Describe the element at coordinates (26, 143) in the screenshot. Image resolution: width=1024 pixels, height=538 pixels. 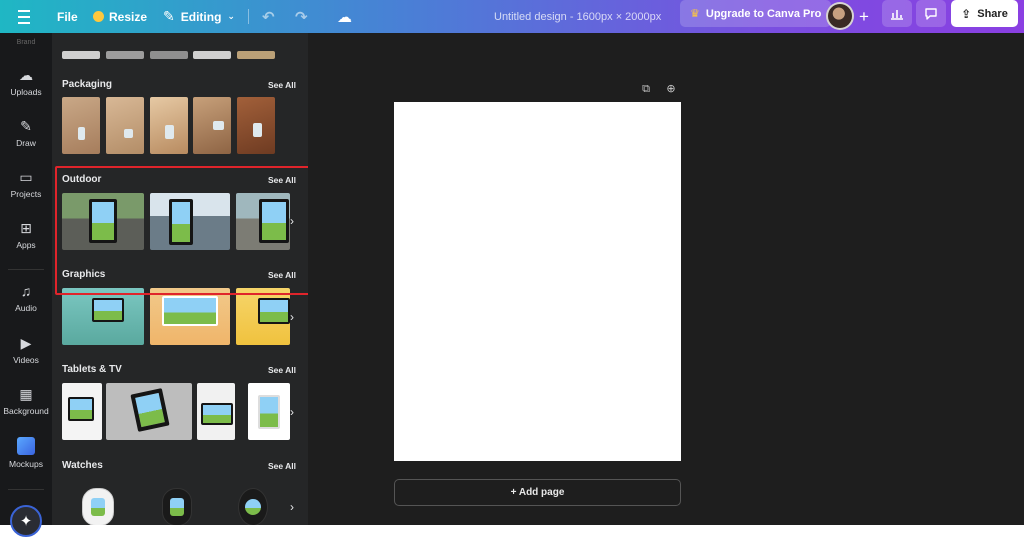
I see `rail-item-label: Draw` at that location.